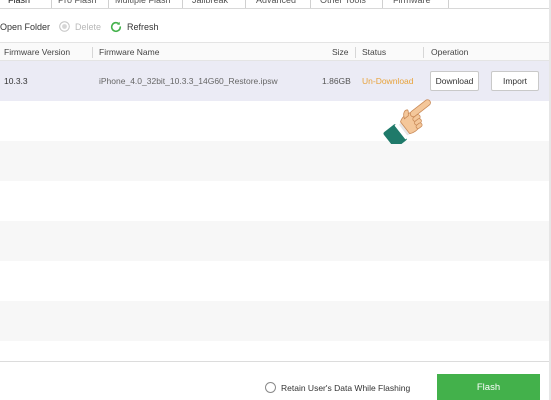  I want to click on tab-firmware: Firmware, so click(412, 4).